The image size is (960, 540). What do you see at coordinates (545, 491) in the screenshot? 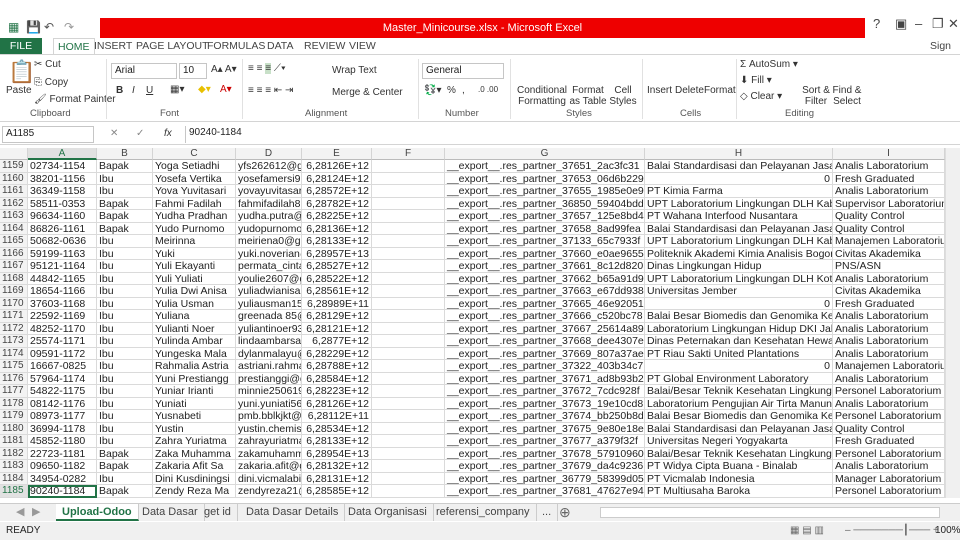
I see `cell-G: __export__.res_partner_37681_47627e94` at bounding box center [545, 491].